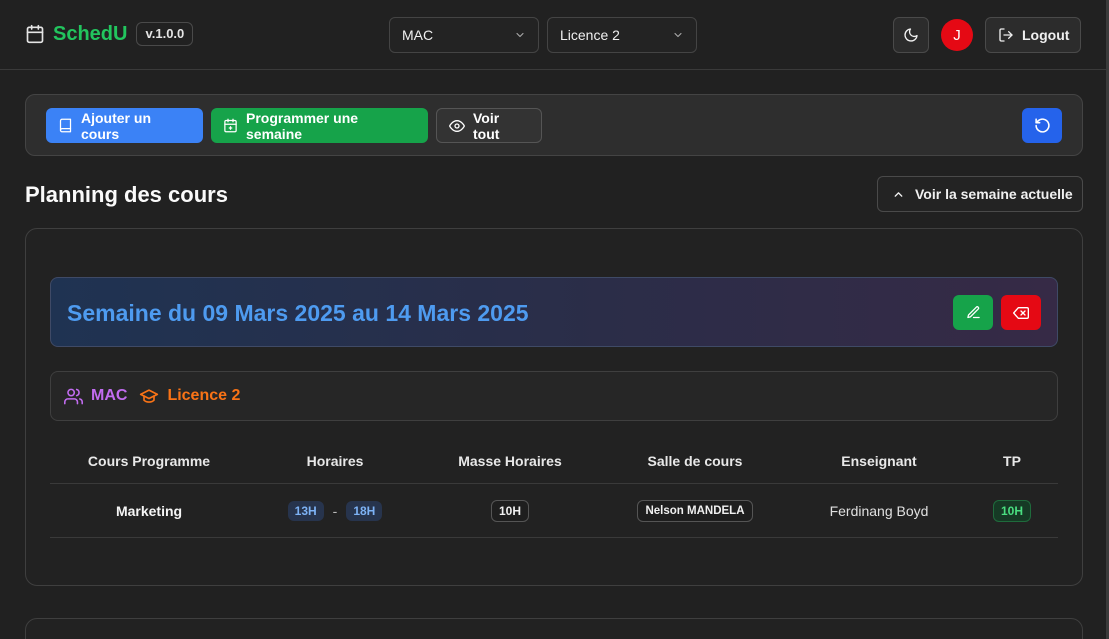  I want to click on refresh-button, so click(1042, 125).